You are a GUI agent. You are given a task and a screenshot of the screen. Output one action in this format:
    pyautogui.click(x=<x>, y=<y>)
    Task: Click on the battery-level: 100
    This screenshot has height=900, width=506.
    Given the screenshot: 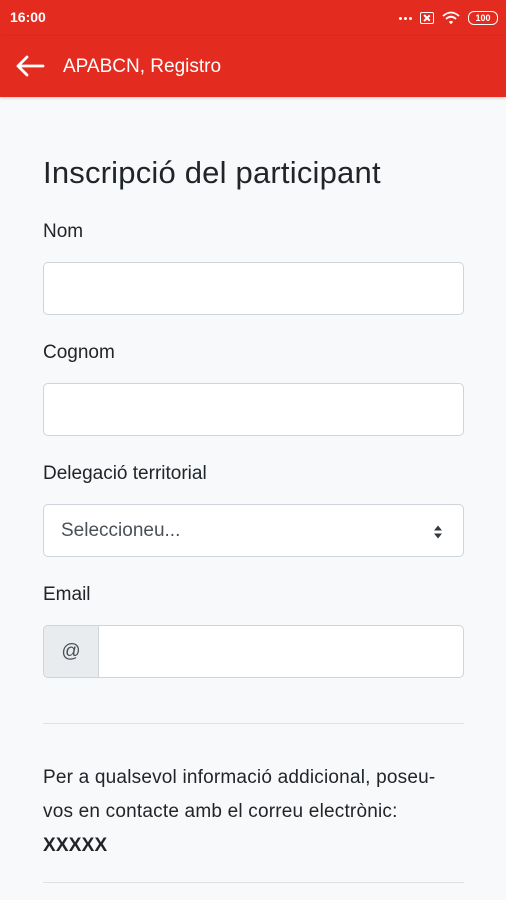 What is the action you would take?
    pyautogui.click(x=483, y=17)
    